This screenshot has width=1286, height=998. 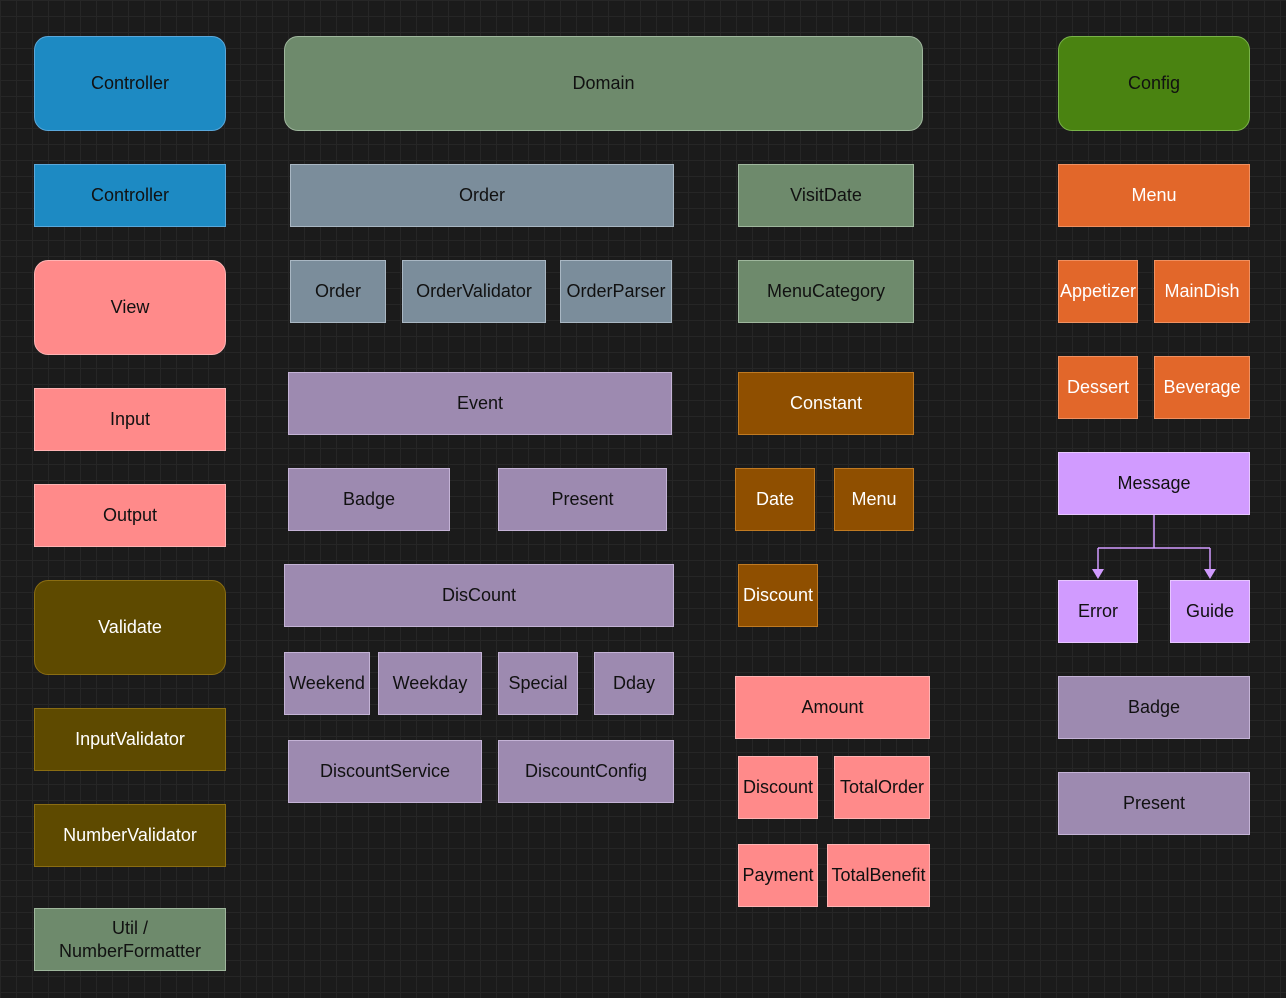 What do you see at coordinates (130, 939) in the screenshot?
I see `util-number-formatter-box: Util / NumberFormatter` at bounding box center [130, 939].